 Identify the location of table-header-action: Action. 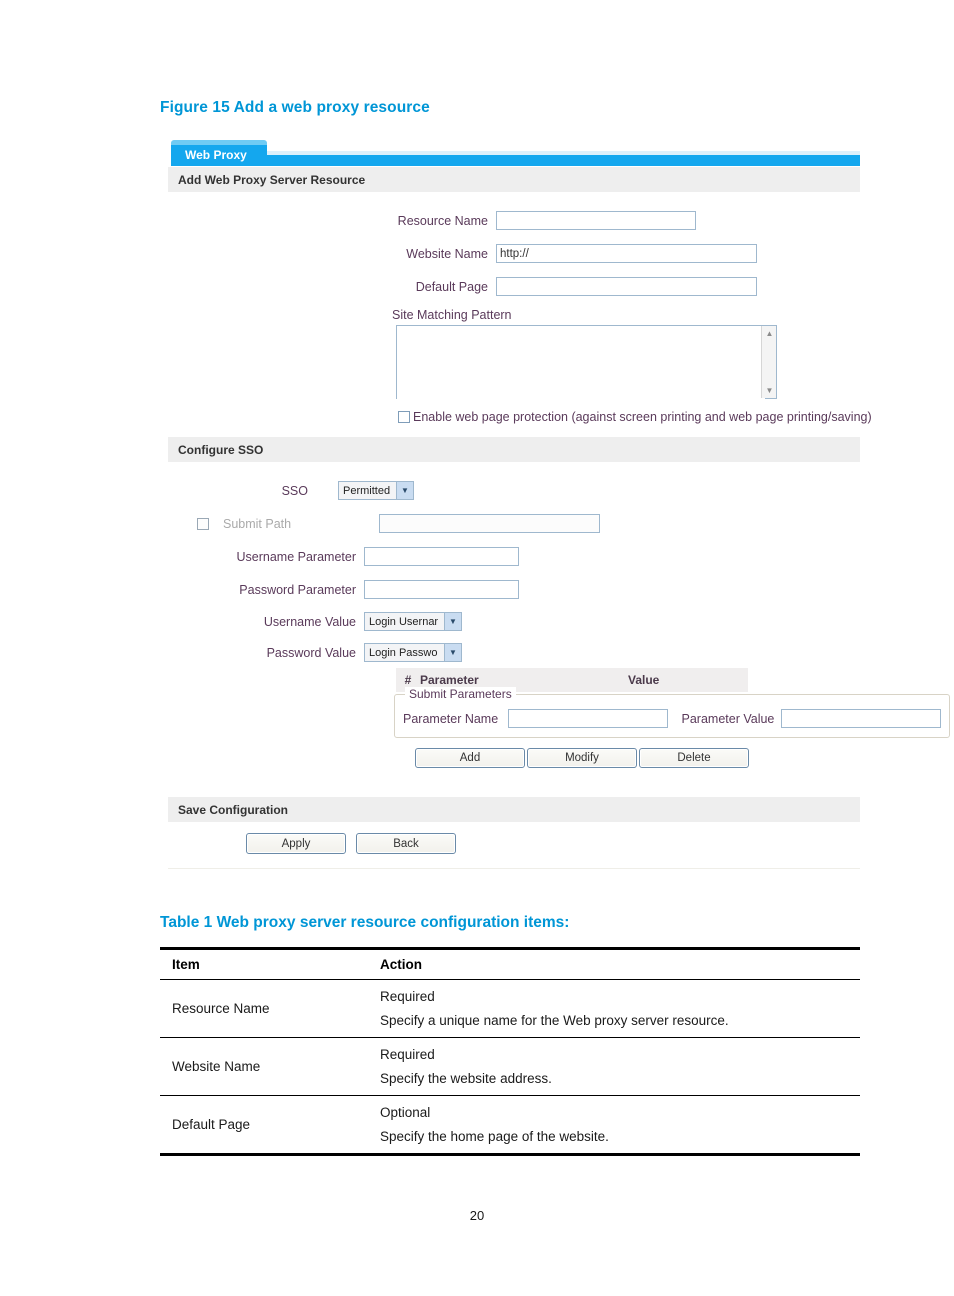
(614, 963).